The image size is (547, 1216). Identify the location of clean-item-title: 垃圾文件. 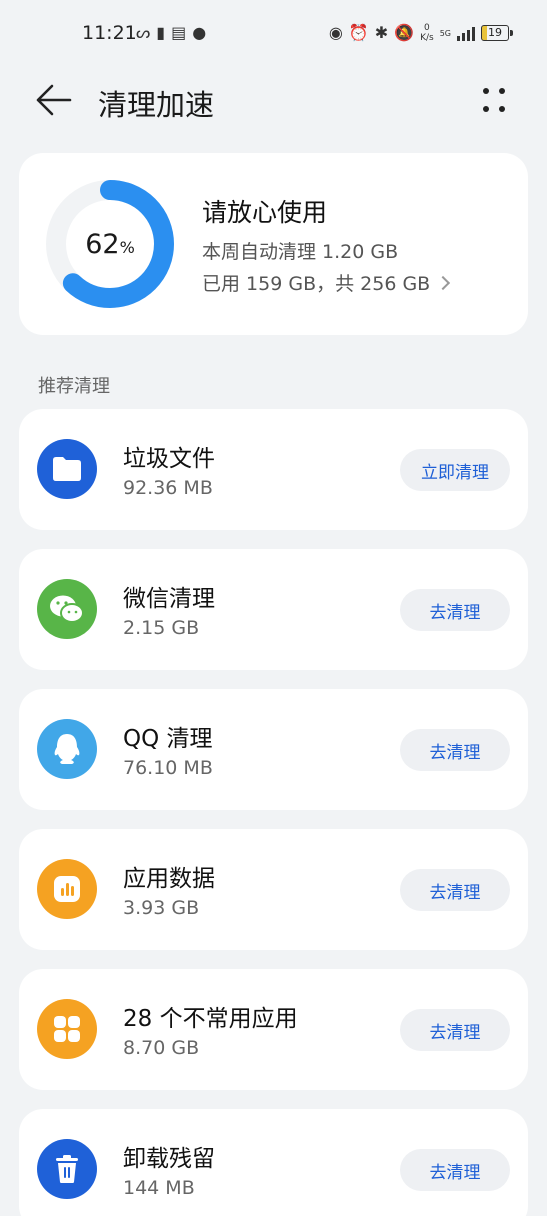
(169, 459).